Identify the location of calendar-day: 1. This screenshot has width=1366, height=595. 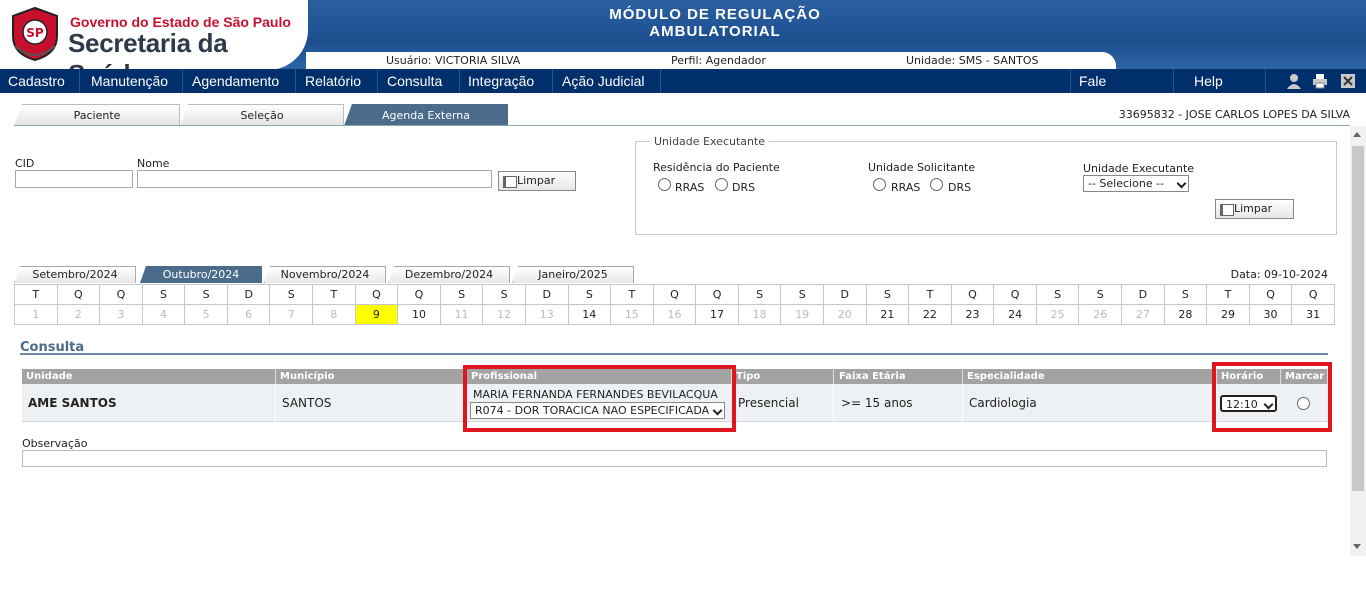
(36, 314).